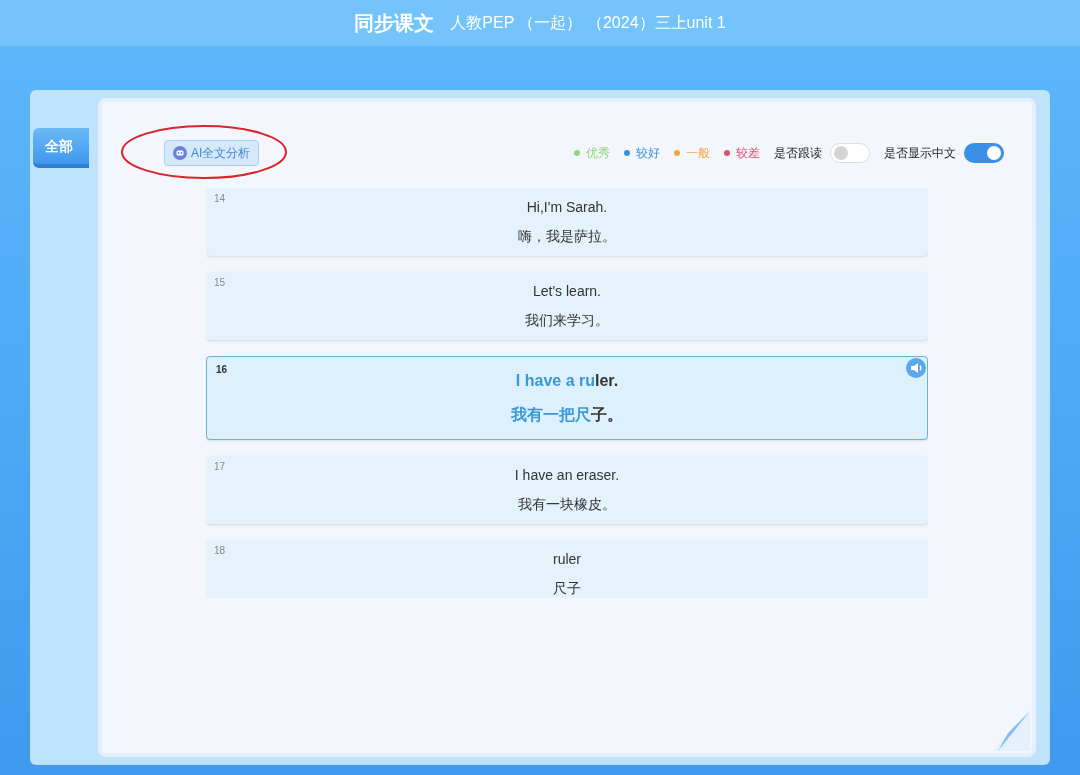  I want to click on toggle-label: 是否跟读, so click(798, 153).